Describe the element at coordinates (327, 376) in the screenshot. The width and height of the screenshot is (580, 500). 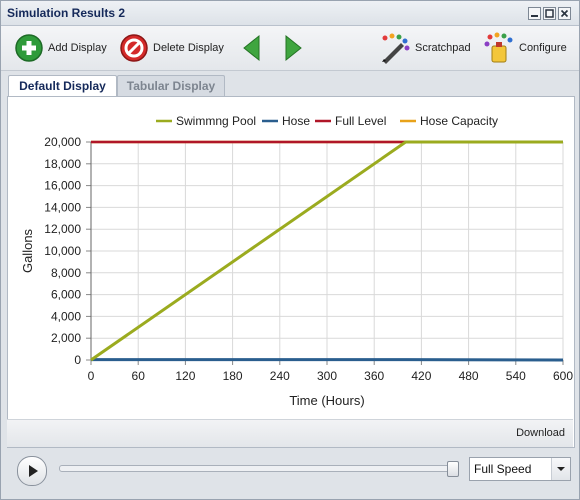
I see `x-tick-label: 300` at that location.